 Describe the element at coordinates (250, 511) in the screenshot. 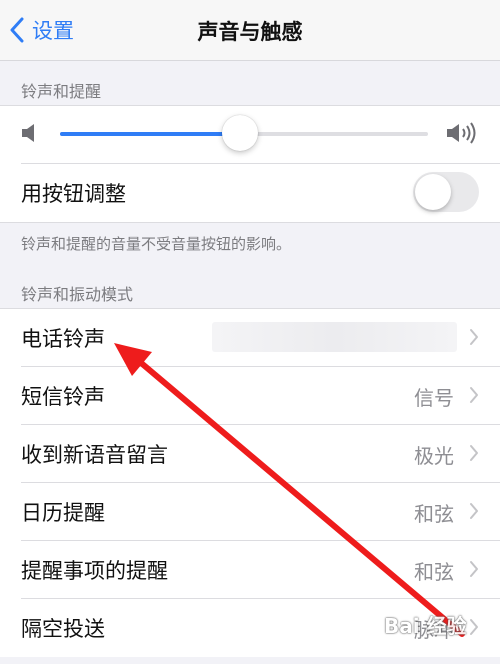

I see `row-calendar-alerts: 日历提醒 和弦` at that location.